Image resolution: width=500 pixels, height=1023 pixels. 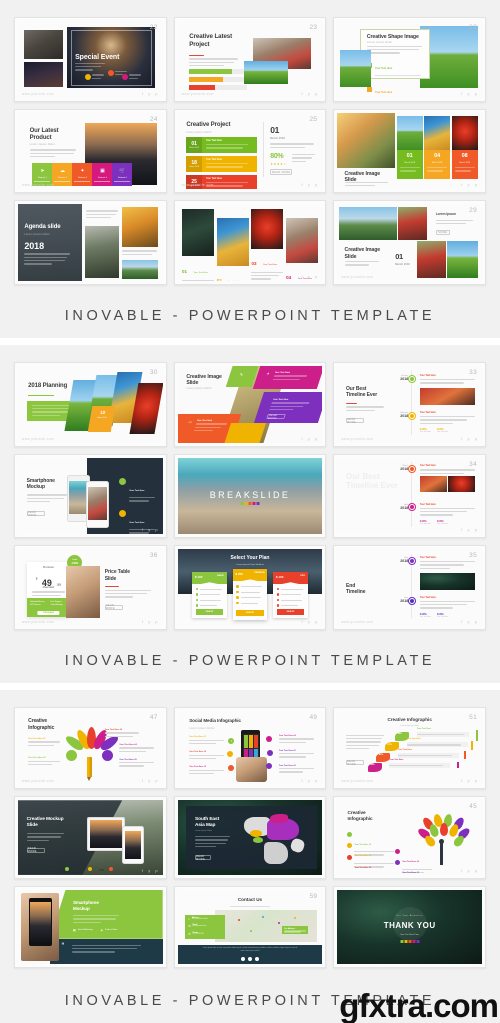 I want to click on feature-card-5: 🛒 Feature 5, so click(x=122, y=175).